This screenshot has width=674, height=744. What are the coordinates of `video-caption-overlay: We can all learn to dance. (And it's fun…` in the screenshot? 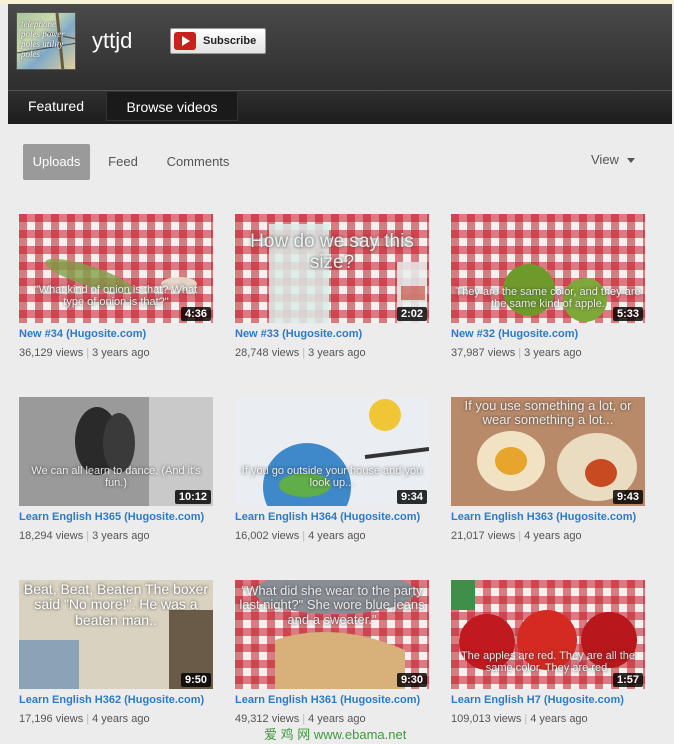 It's located at (116, 477).